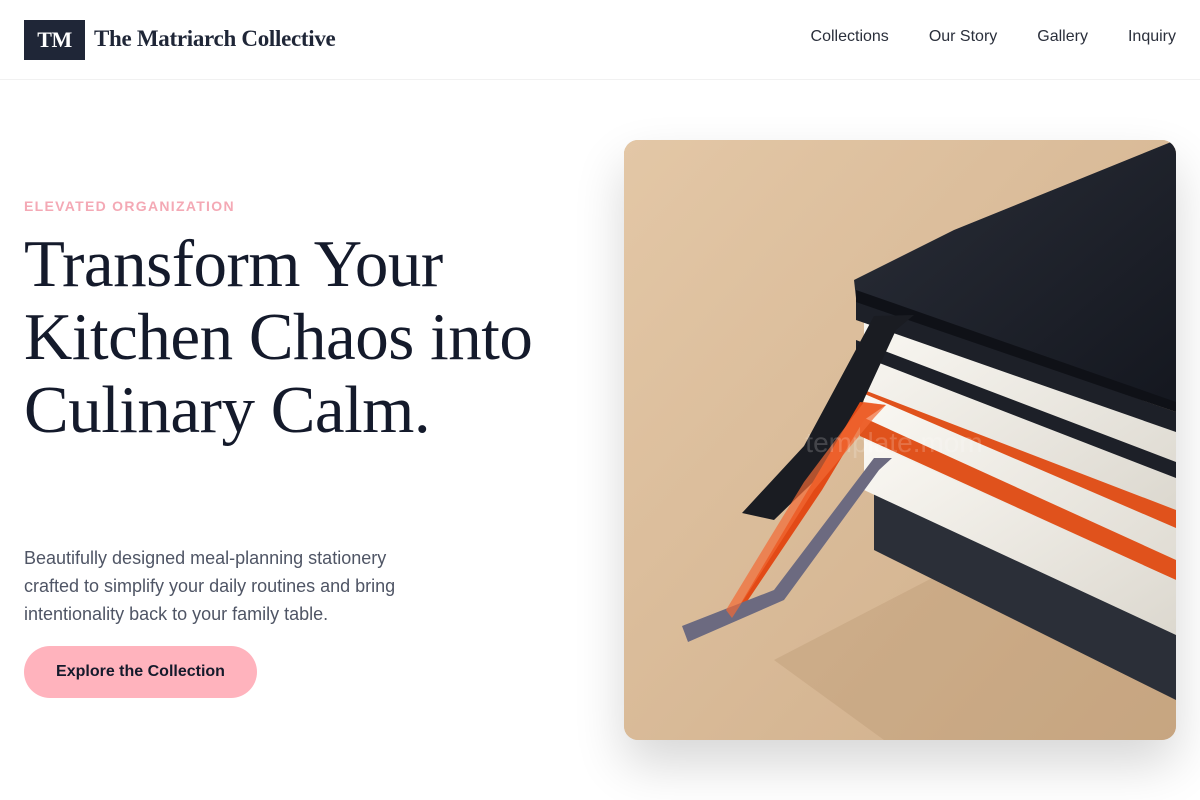 This screenshot has width=1200, height=800. I want to click on nav-link-collections: Collections, so click(850, 37).